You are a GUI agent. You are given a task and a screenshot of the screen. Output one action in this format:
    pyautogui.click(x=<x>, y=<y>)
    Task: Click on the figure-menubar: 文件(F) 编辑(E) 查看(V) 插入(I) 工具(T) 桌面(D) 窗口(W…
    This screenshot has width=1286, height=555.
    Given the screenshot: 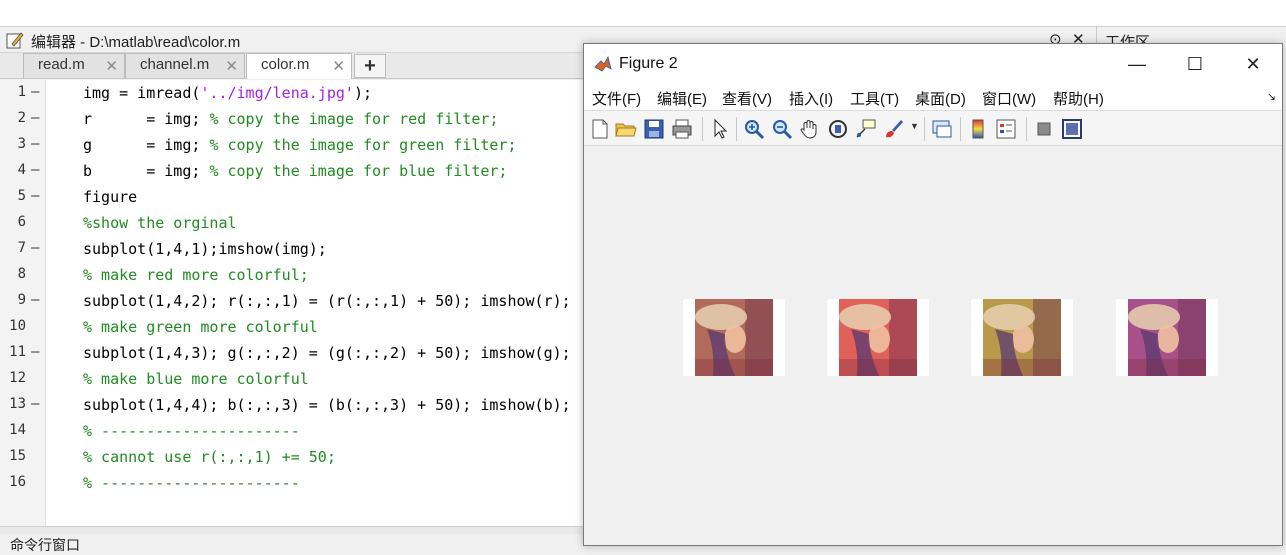 What is the action you would take?
    pyautogui.click(x=933, y=97)
    